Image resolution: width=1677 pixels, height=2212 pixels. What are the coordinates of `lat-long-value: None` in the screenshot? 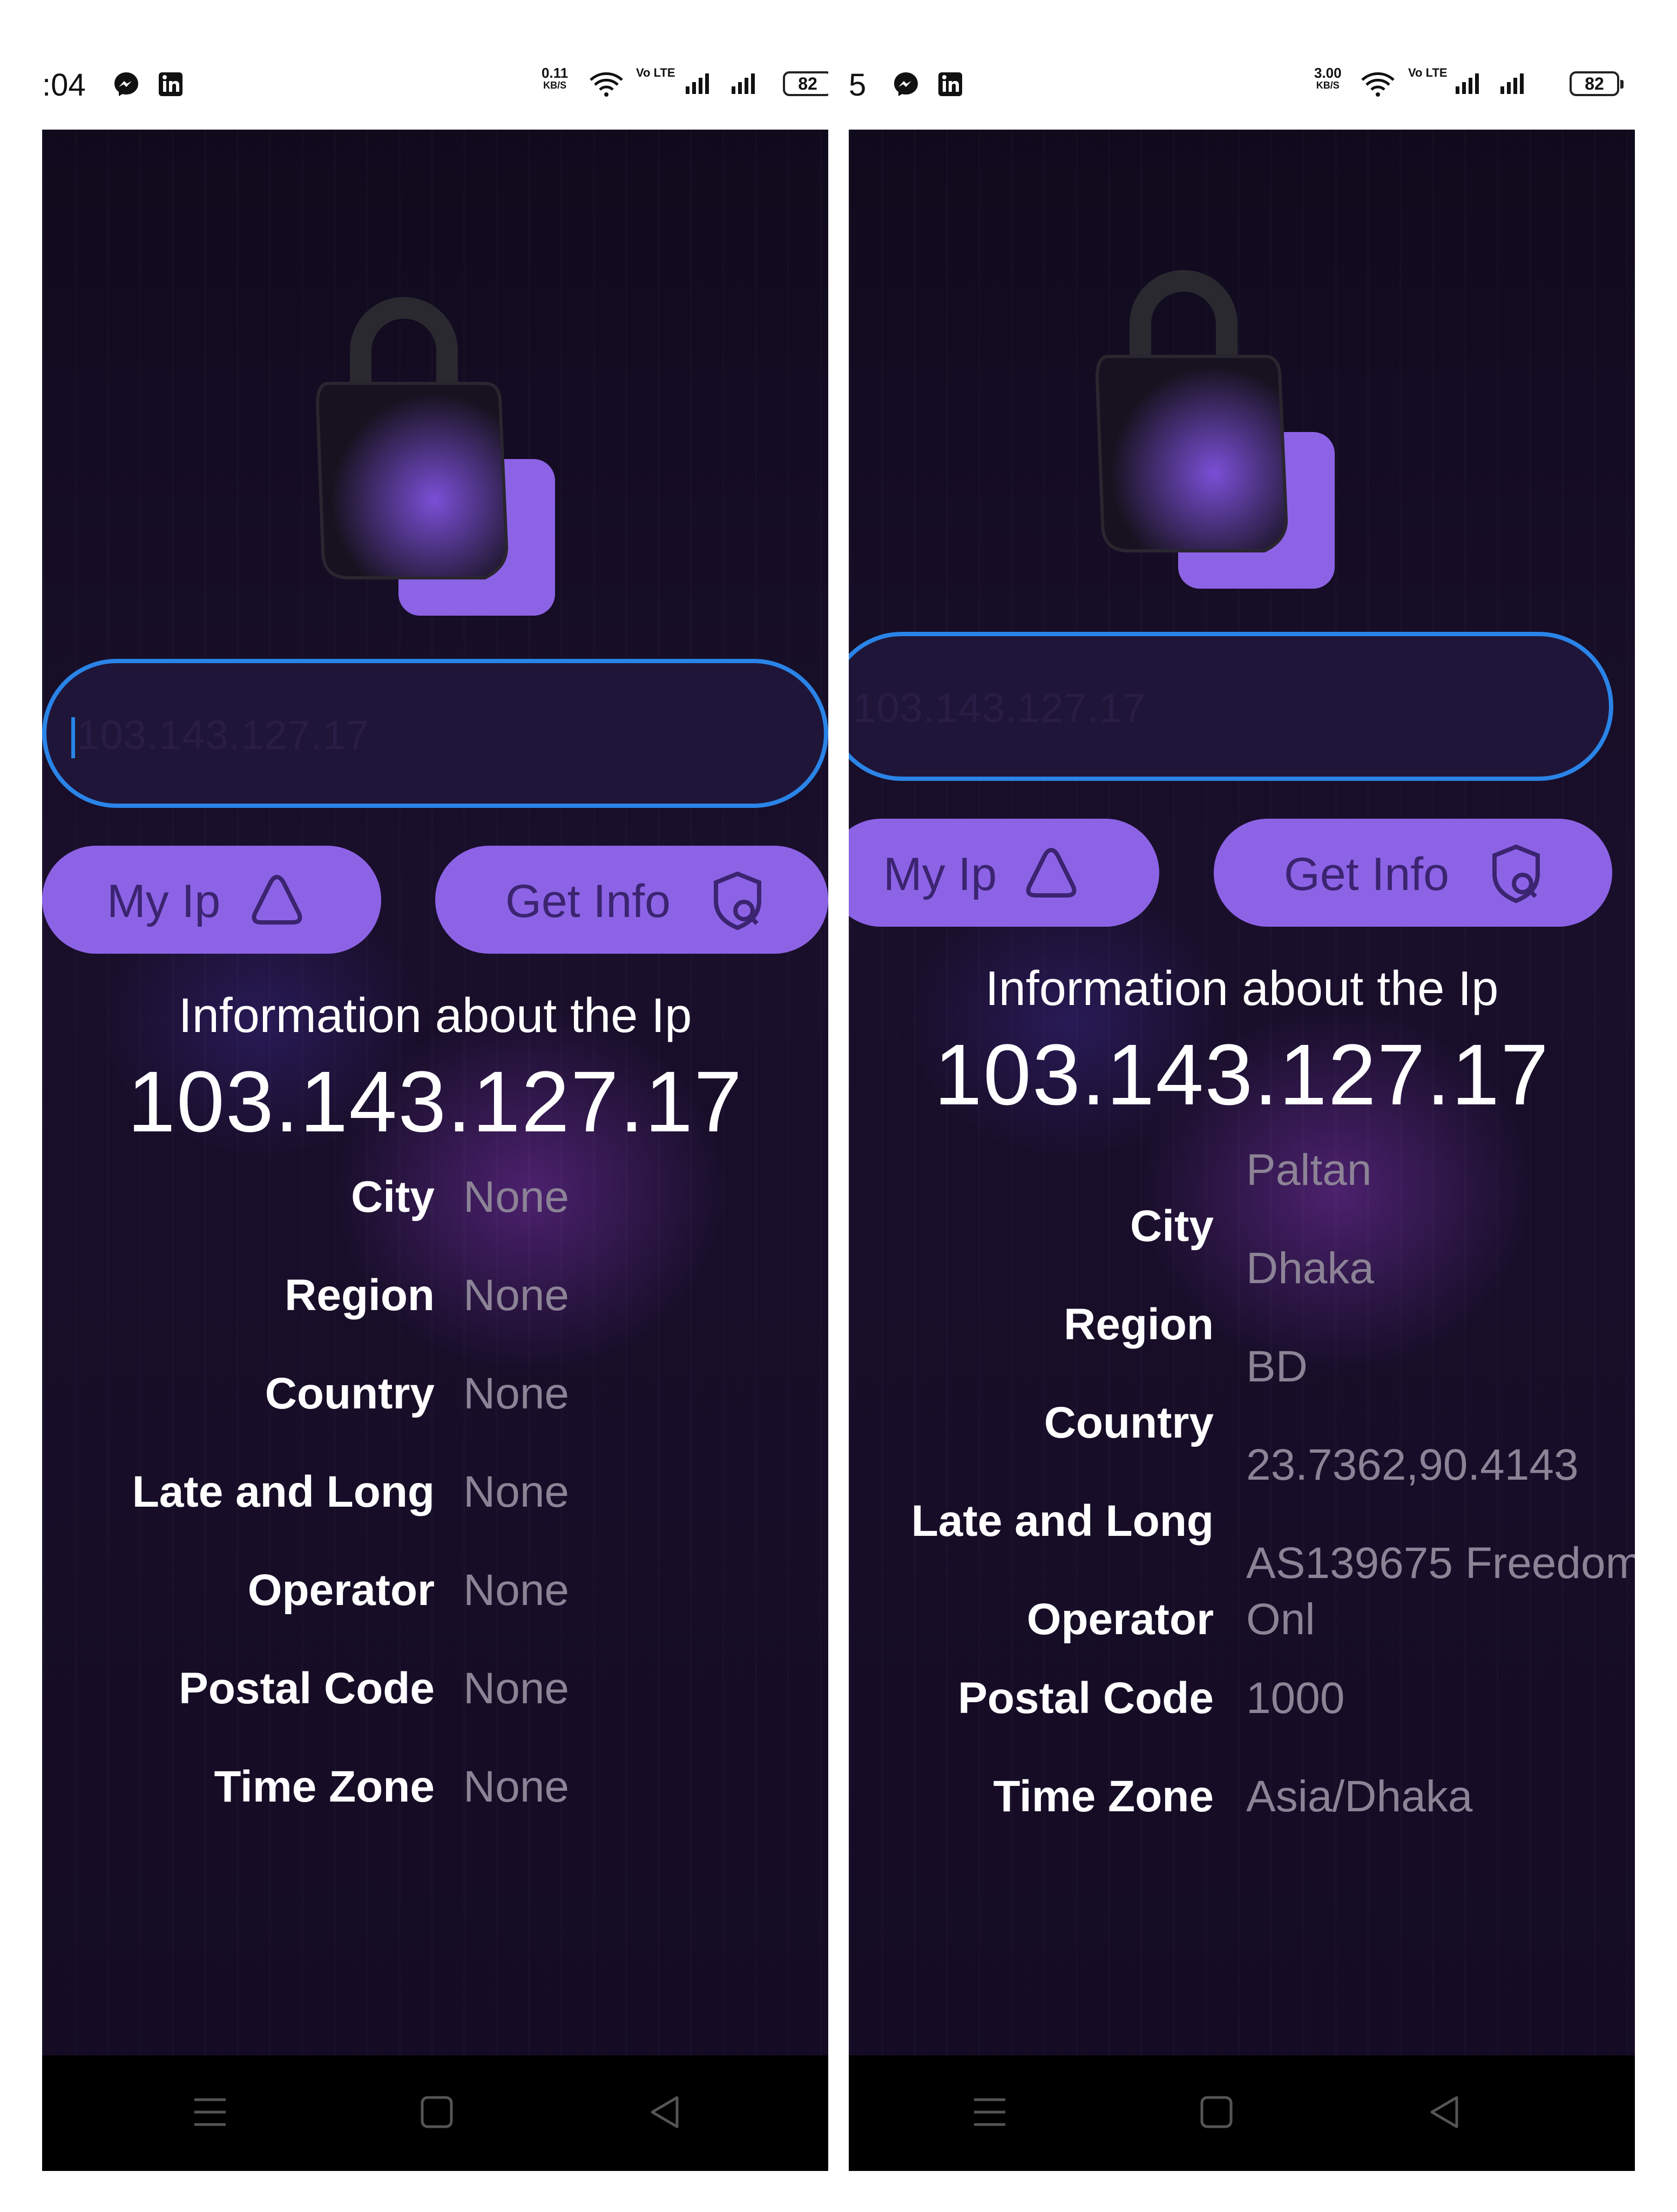 It's located at (516, 1491).